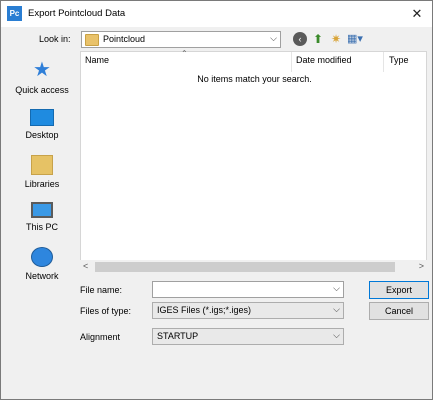 This screenshot has height=400, width=433. What do you see at coordinates (14, 13) in the screenshot?
I see `app-icon: Pc` at bounding box center [14, 13].